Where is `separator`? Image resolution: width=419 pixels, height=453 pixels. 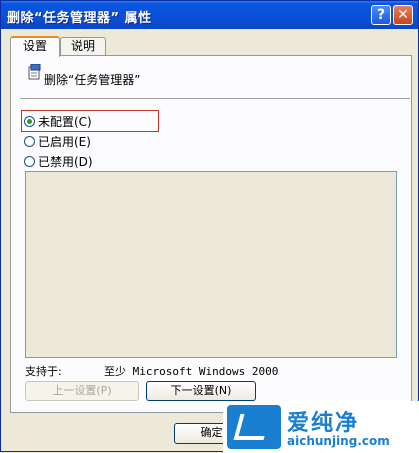
separator is located at coordinates (215, 98).